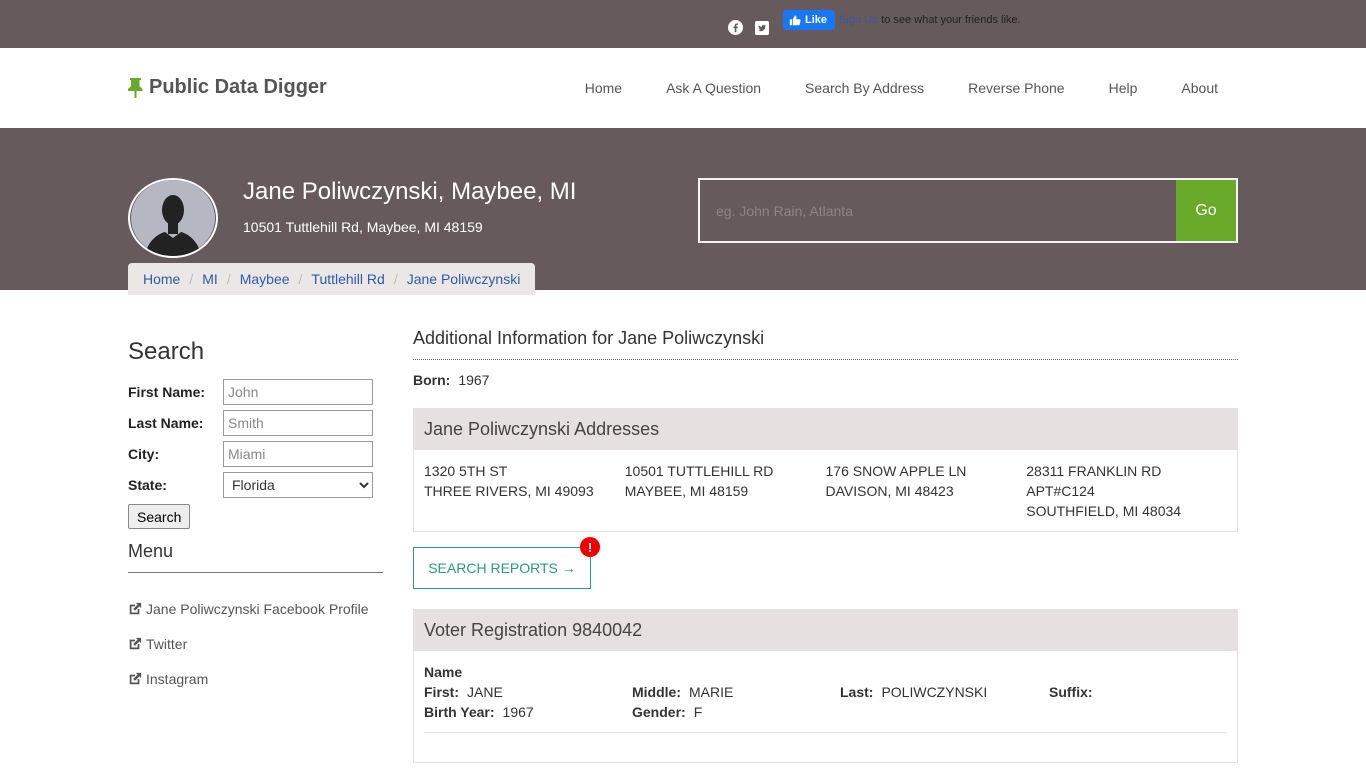 The image size is (1366, 768). I want to click on voter-first-label: First:, so click(441, 692).